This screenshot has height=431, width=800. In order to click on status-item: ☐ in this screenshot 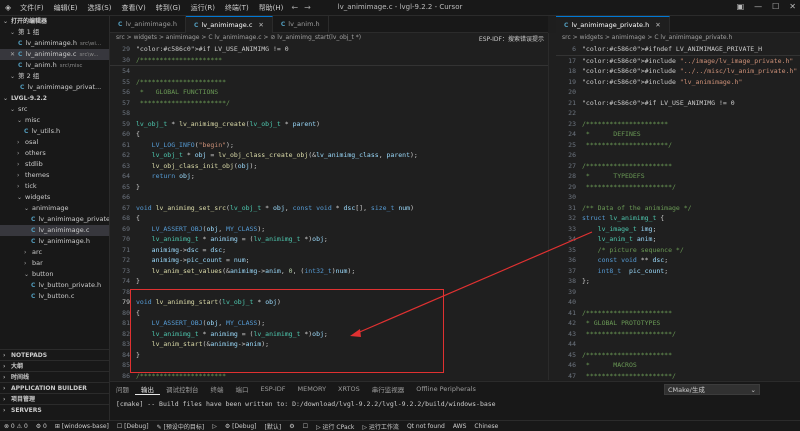, I will do `click(305, 426)`.